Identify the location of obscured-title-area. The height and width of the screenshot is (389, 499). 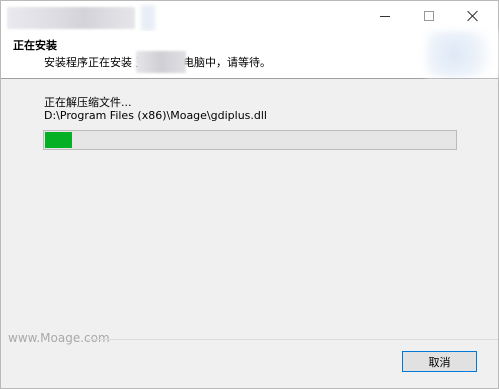
(71, 18).